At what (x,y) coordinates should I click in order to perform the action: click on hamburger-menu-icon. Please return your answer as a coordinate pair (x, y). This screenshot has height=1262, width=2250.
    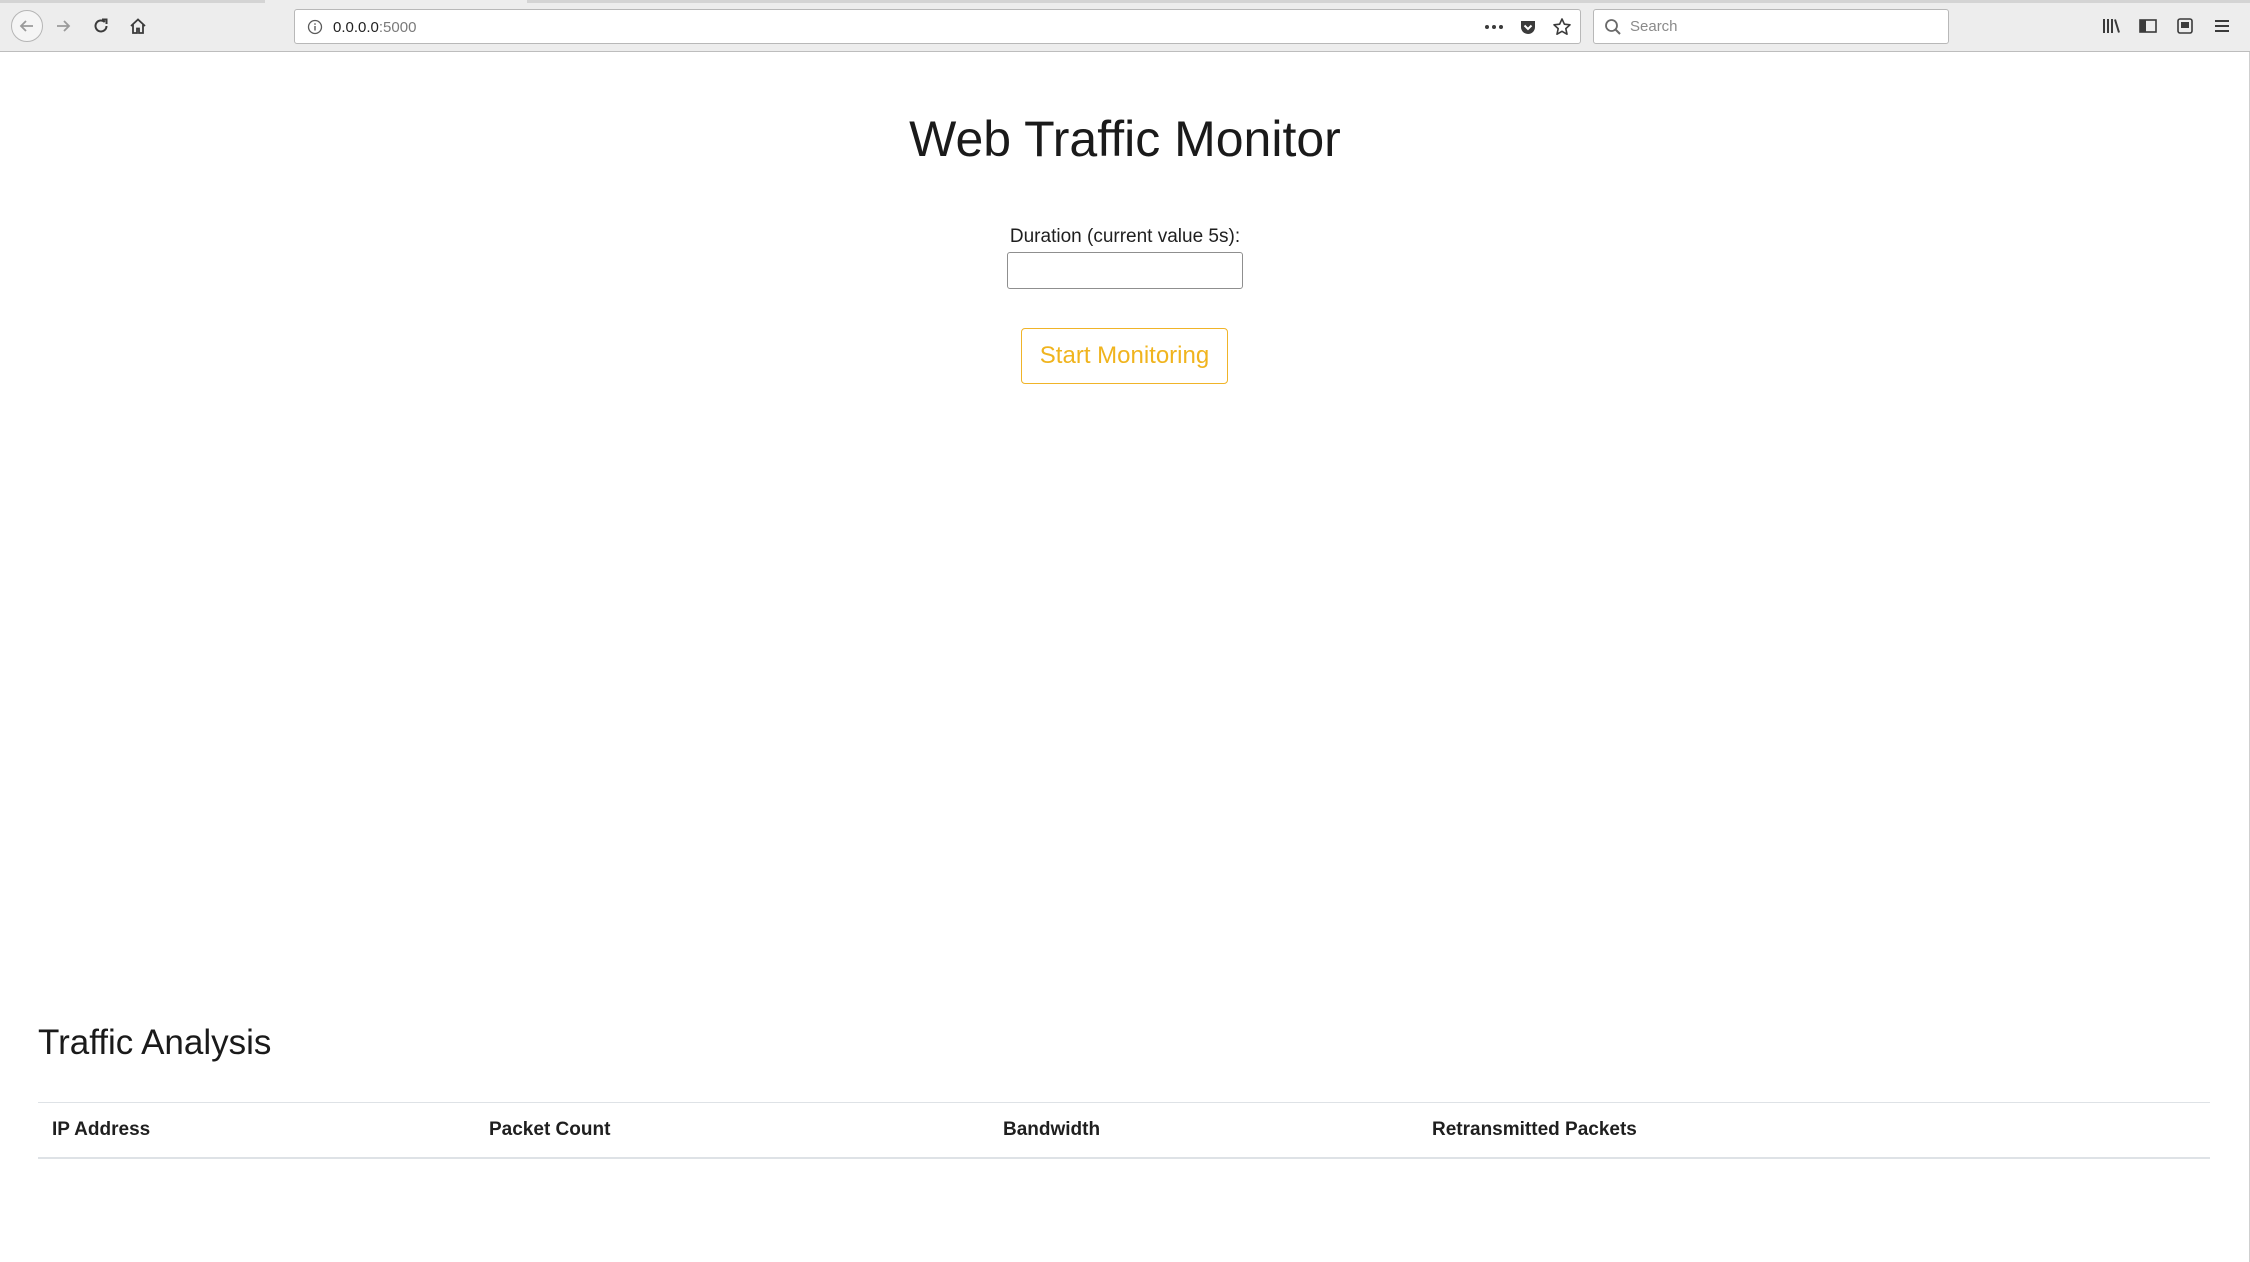
    Looking at the image, I should click on (2222, 26).